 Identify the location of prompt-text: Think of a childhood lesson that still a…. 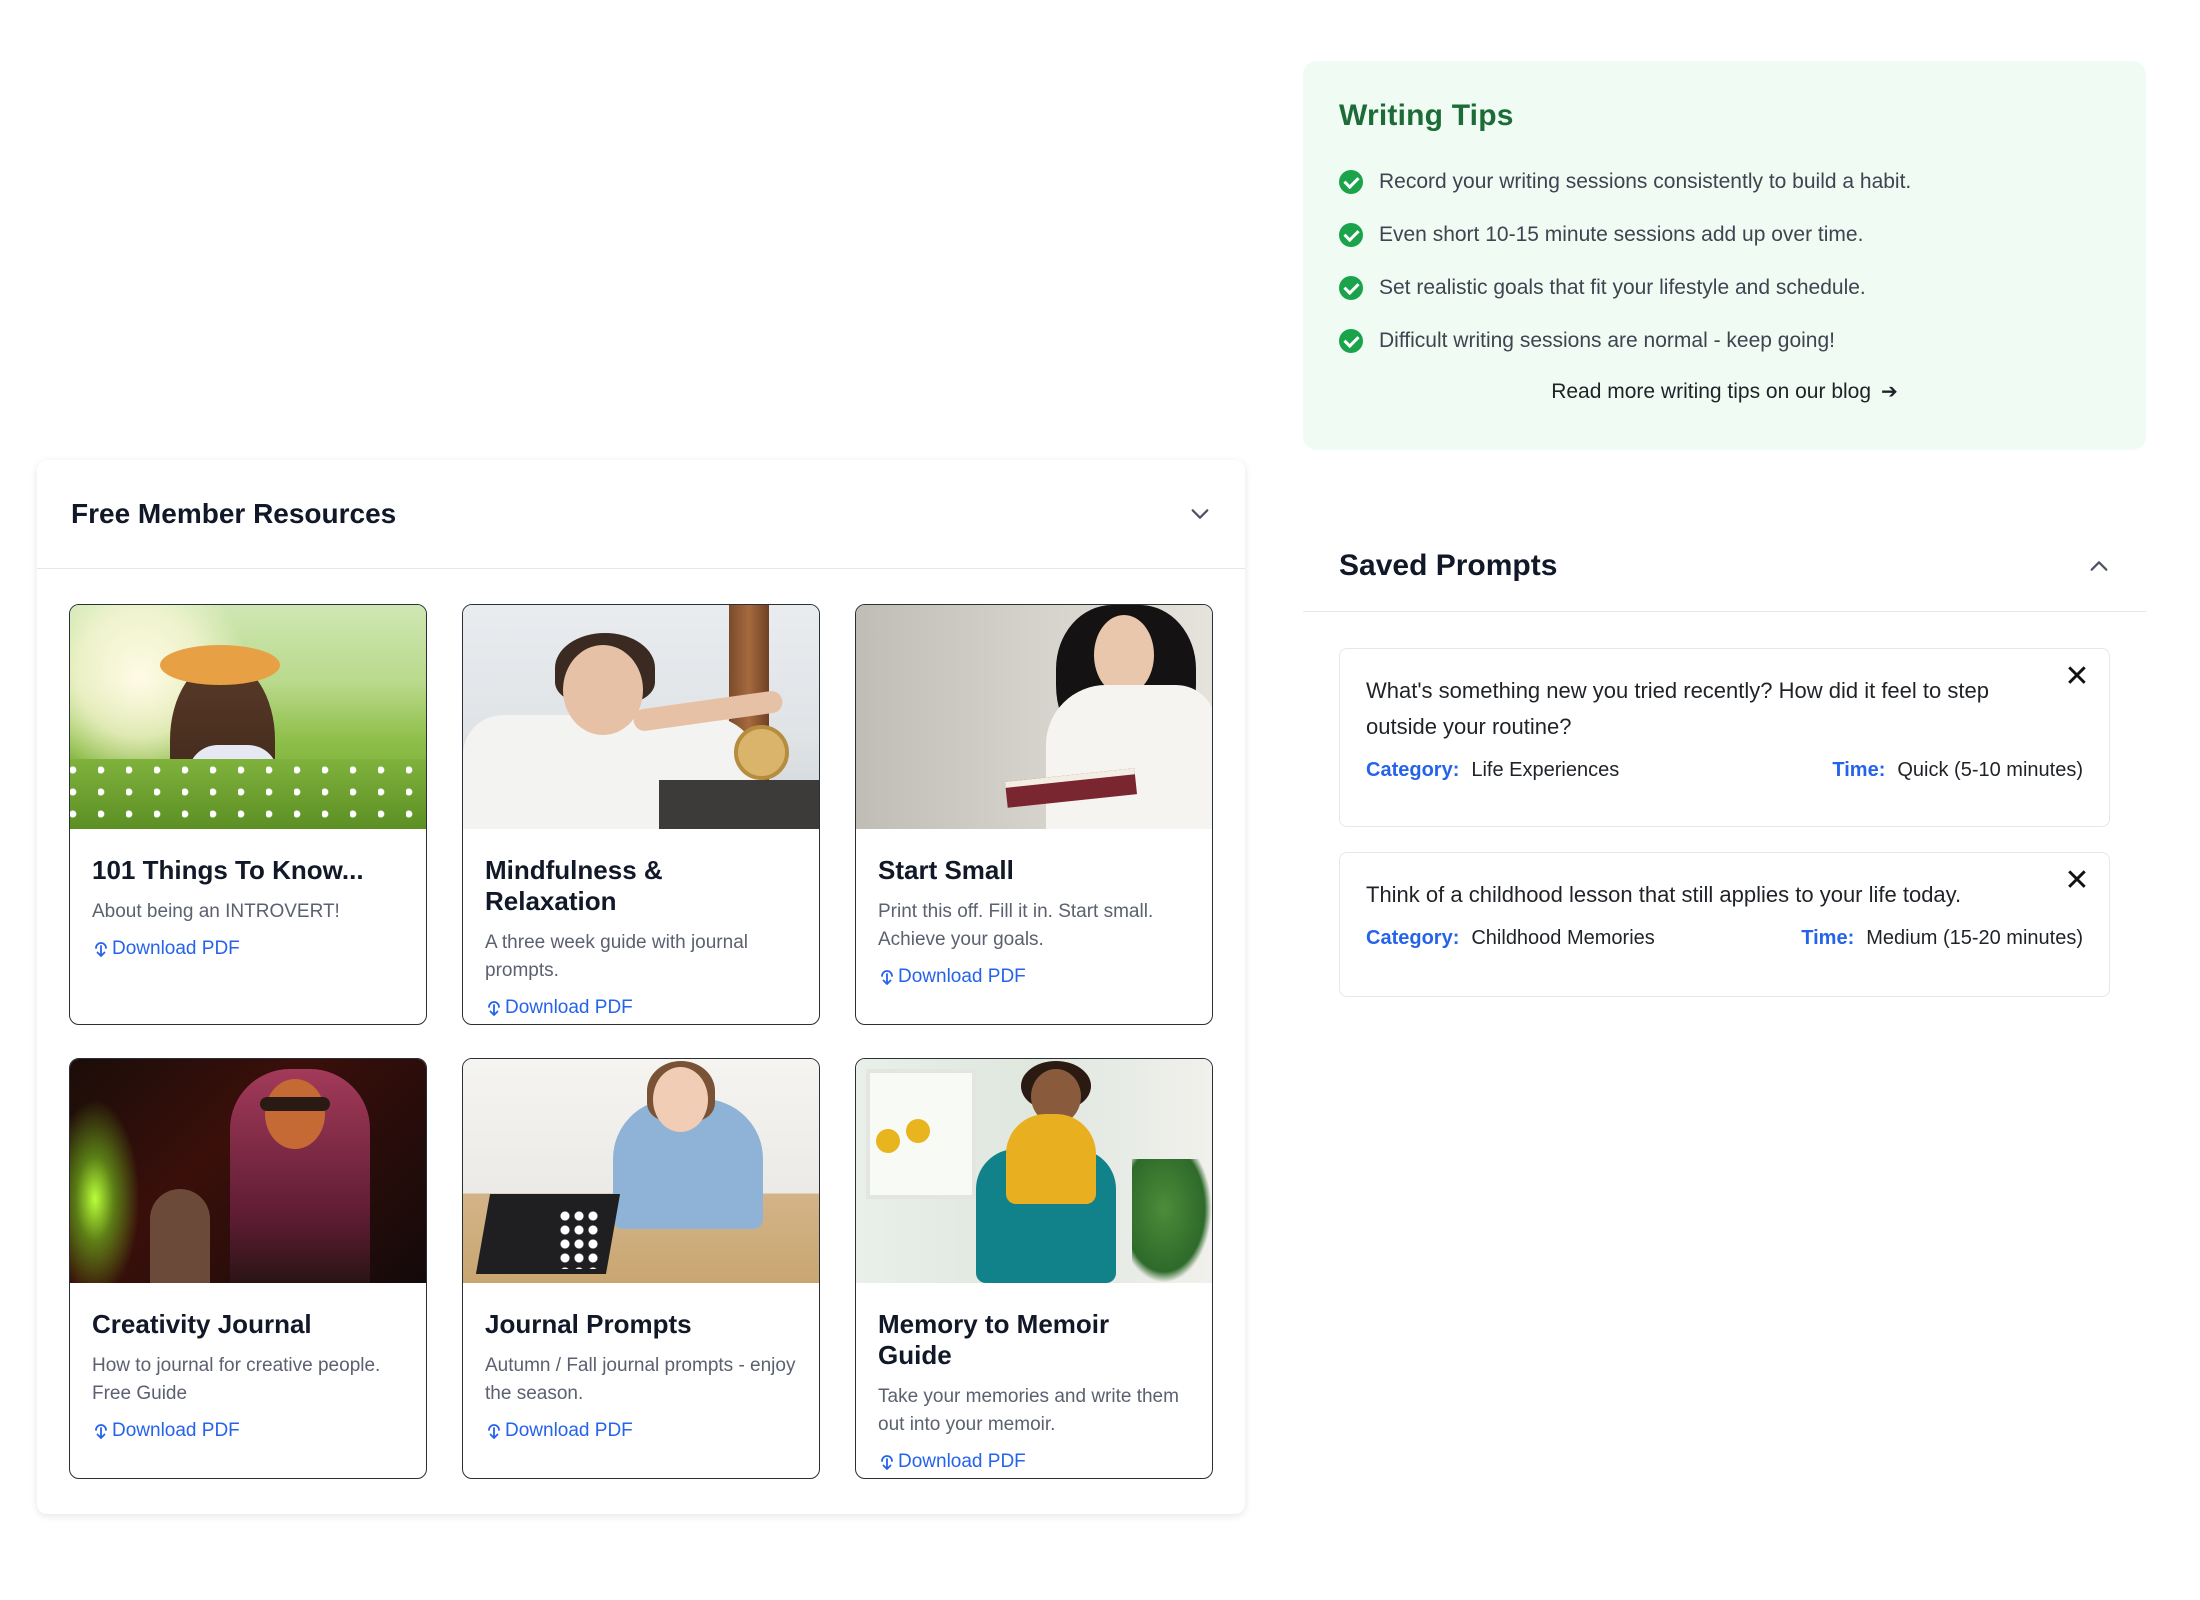
(1664, 894).